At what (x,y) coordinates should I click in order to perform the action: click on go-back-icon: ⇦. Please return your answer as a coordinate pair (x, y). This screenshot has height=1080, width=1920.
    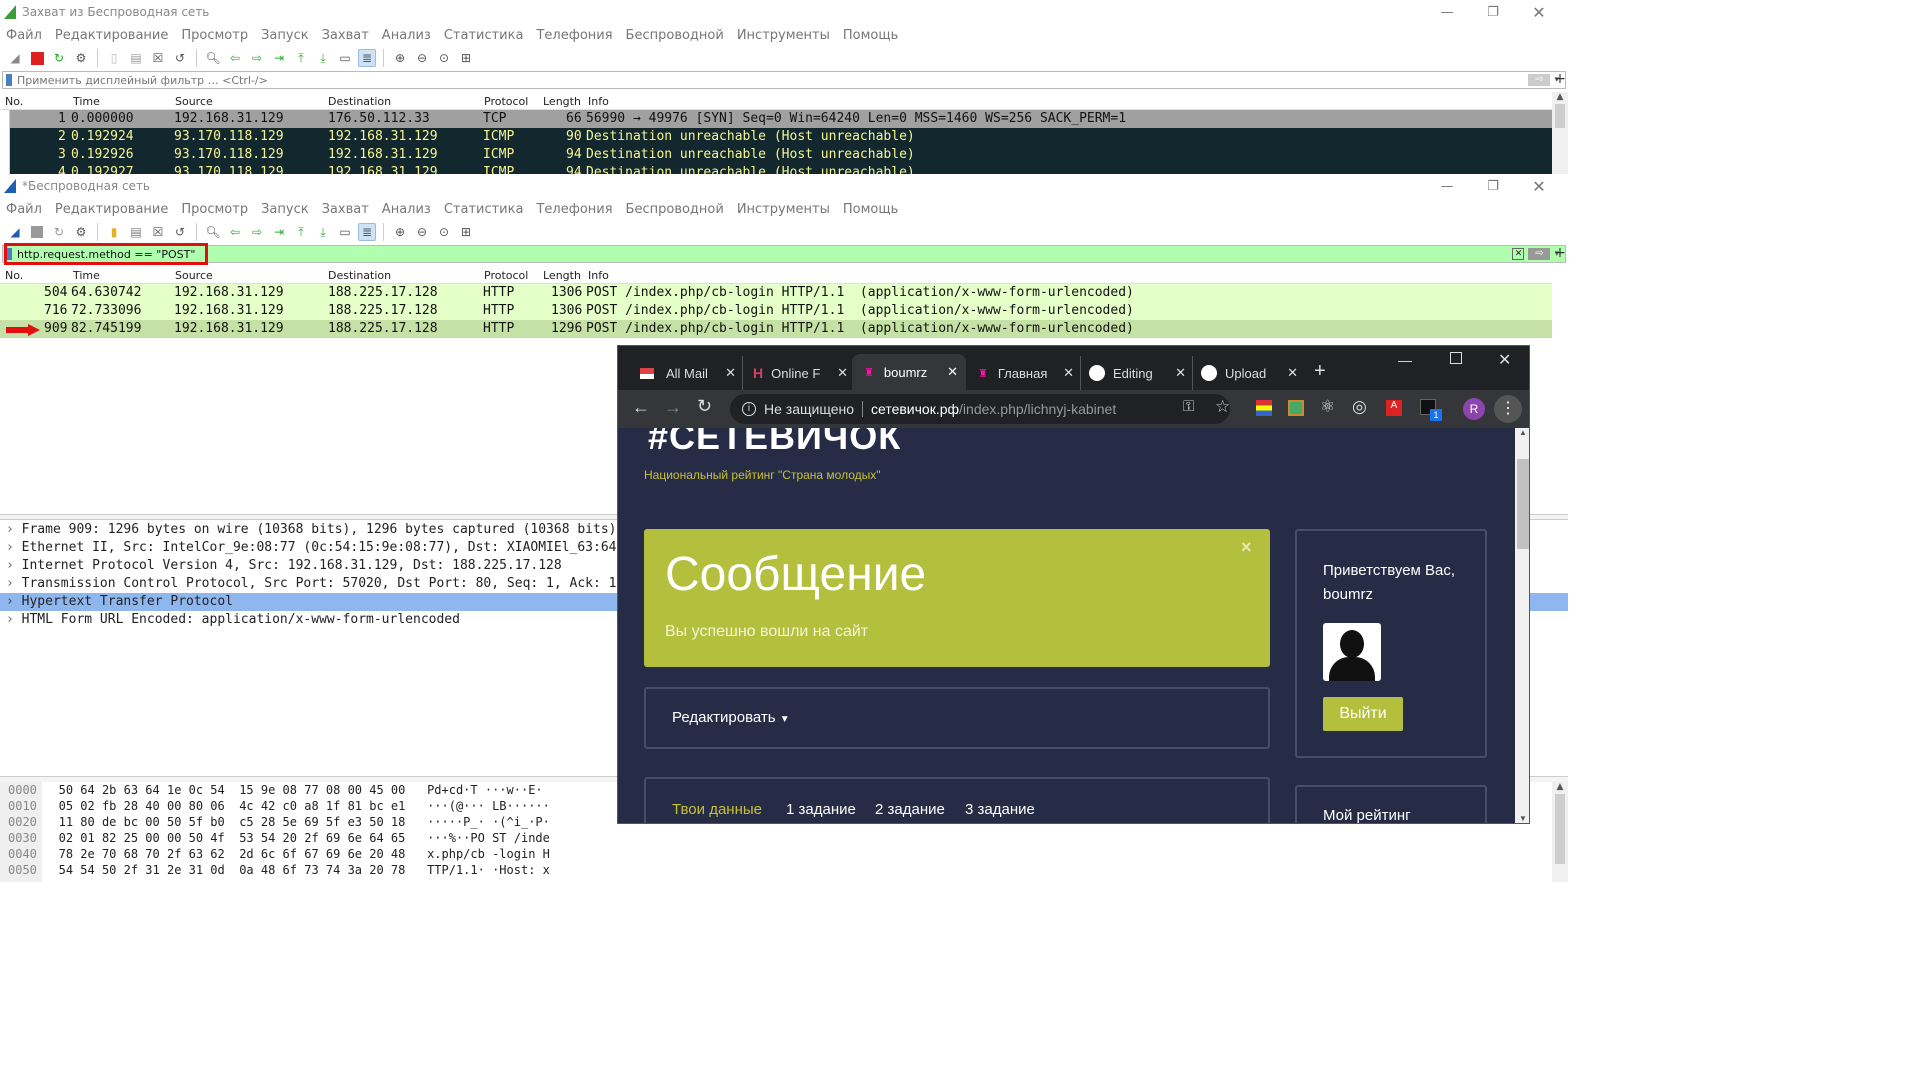
    Looking at the image, I should click on (235, 58).